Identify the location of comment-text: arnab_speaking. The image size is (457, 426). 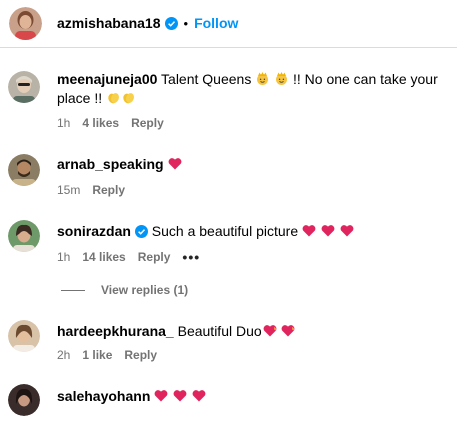
(253, 164).